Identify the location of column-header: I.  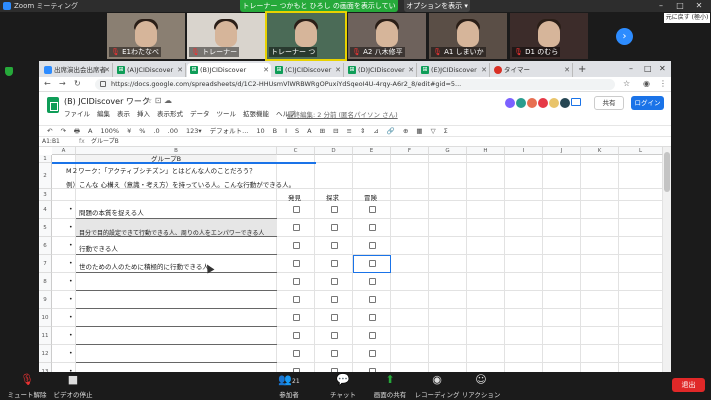
(524, 151).